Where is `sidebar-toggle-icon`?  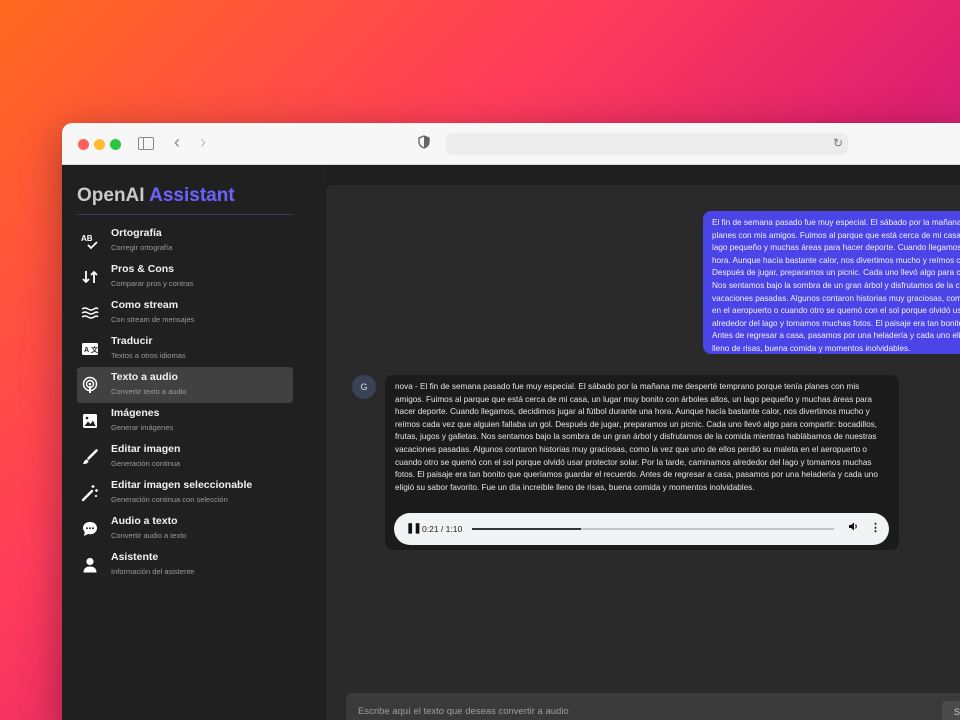
sidebar-toggle-icon is located at coordinates (146, 143).